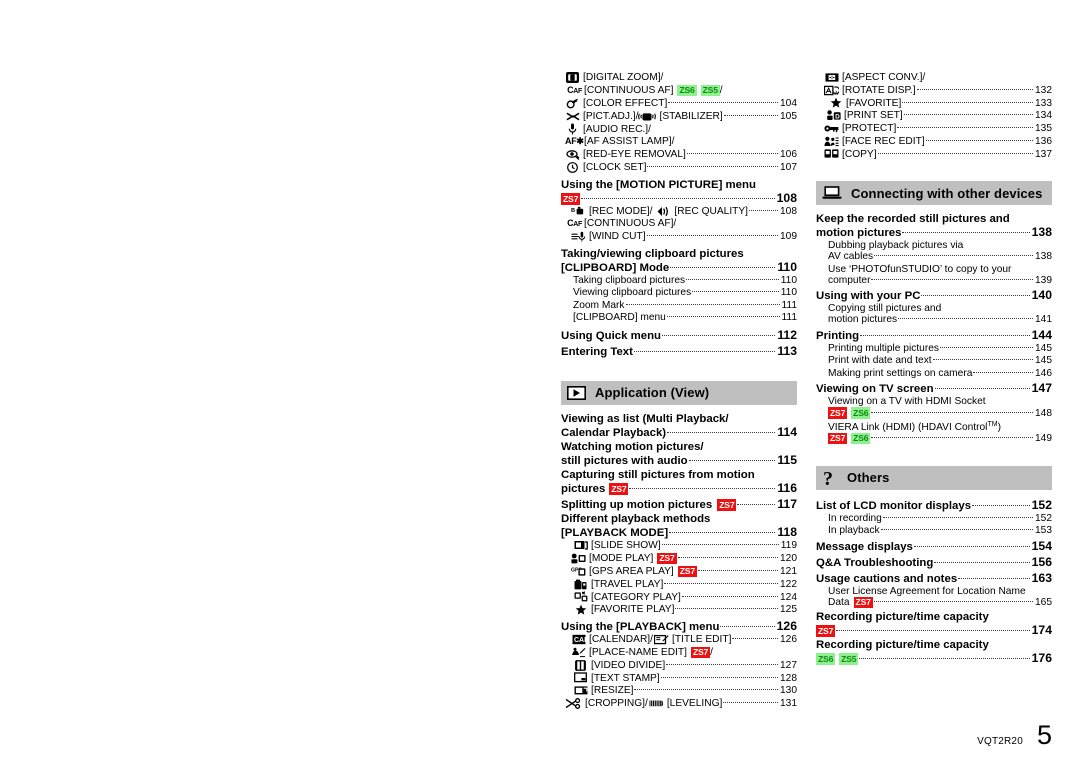  What do you see at coordinates (934, 603) in the screenshot?
I see `toc-sub-license-data: Data ZS7 165` at bounding box center [934, 603].